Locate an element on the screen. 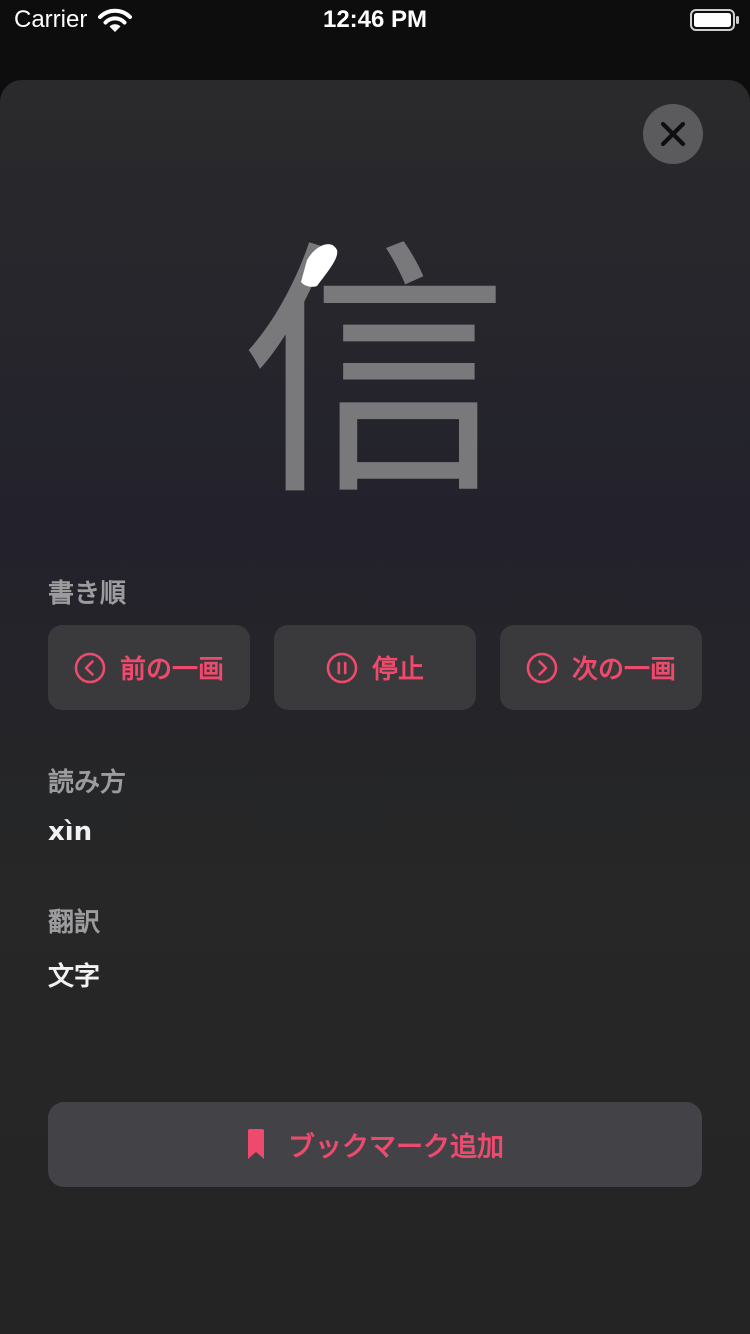 This screenshot has width=750, height=1334. reading-label: 読み方 is located at coordinates (87, 783).